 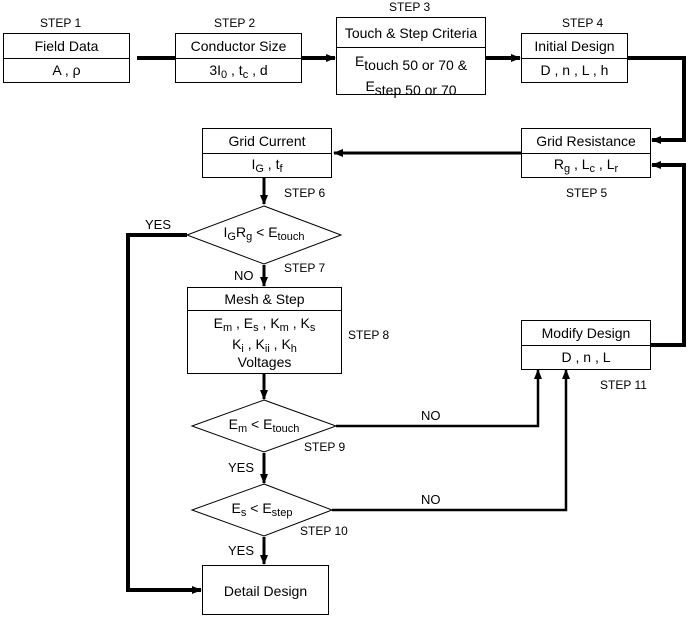 What do you see at coordinates (586, 141) in the screenshot?
I see `grid-resistance-title: Grid Resistance` at bounding box center [586, 141].